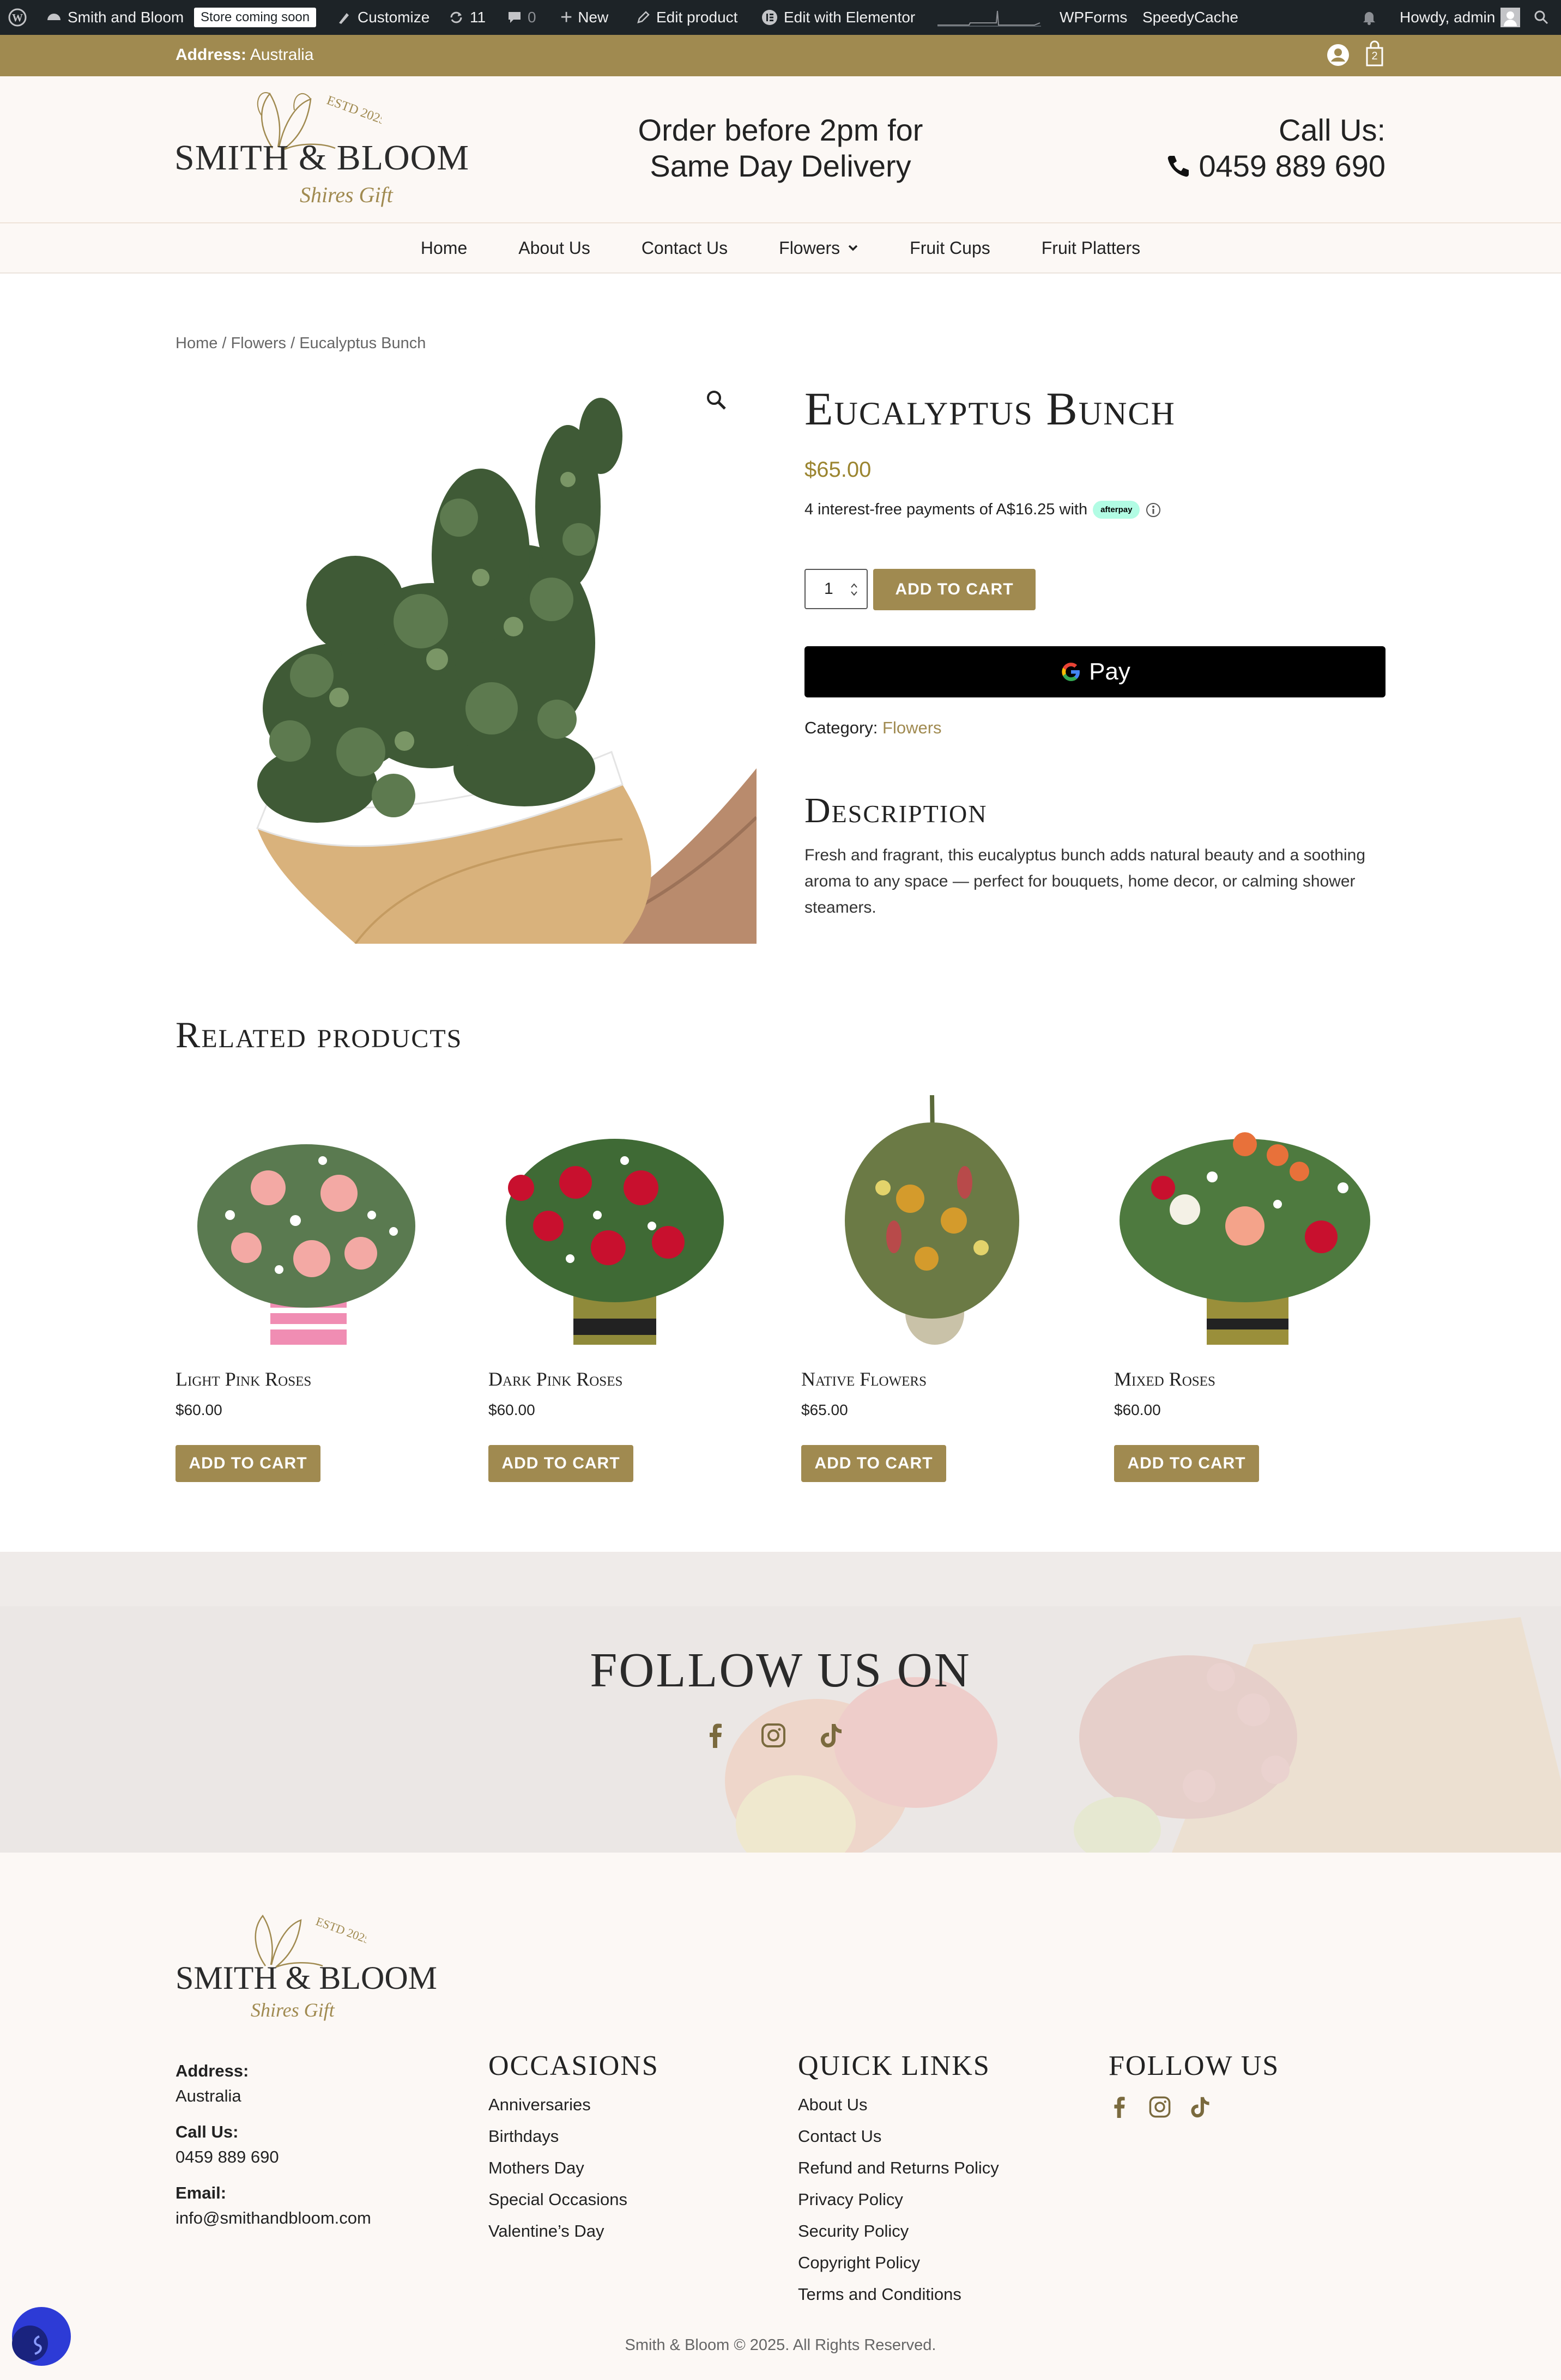 This screenshot has width=1561, height=2380. I want to click on zoom-search-icon, so click(716, 401).